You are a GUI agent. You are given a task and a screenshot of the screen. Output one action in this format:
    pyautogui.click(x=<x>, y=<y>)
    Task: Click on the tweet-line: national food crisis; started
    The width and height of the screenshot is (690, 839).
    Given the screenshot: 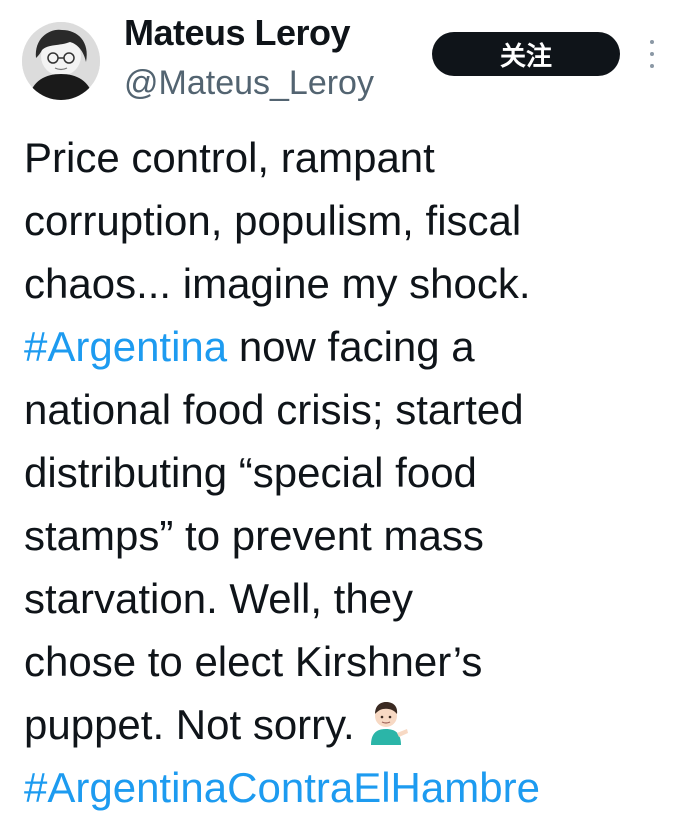 What is the action you would take?
    pyautogui.click(x=274, y=409)
    